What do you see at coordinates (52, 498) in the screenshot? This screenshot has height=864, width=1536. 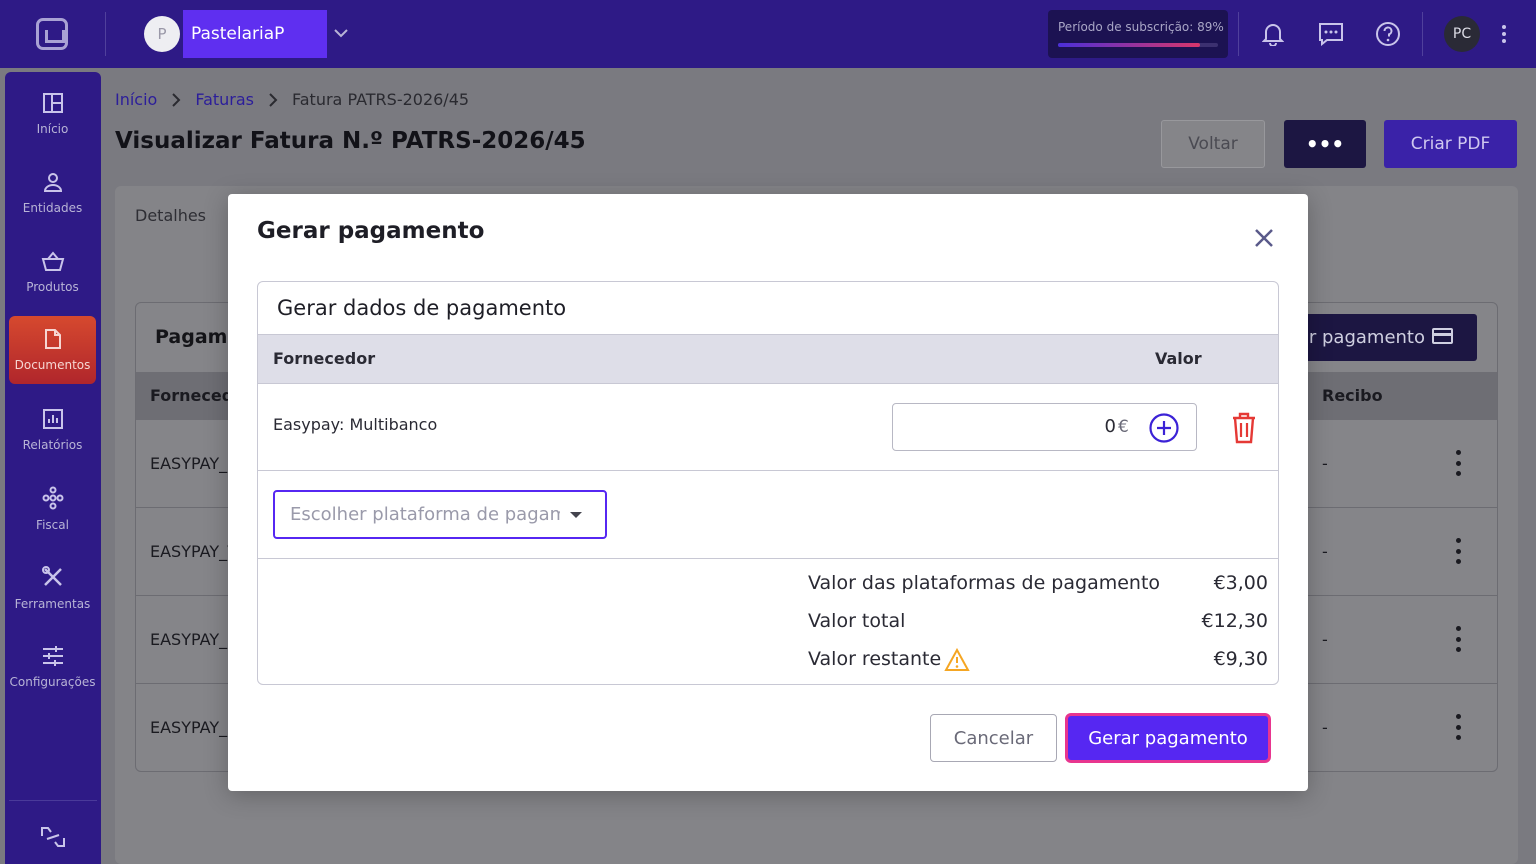 I see `hierarchy-icon` at bounding box center [52, 498].